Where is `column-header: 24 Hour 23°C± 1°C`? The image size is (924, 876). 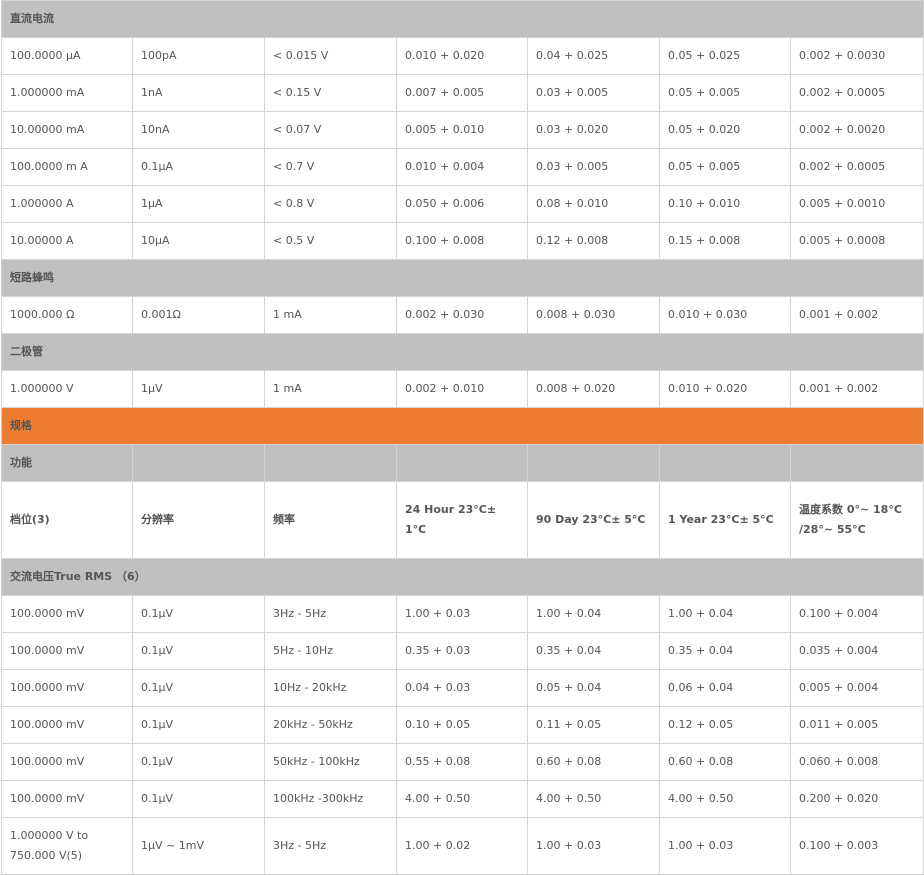
column-header: 24 Hour 23°C± 1°C is located at coordinates (462, 520).